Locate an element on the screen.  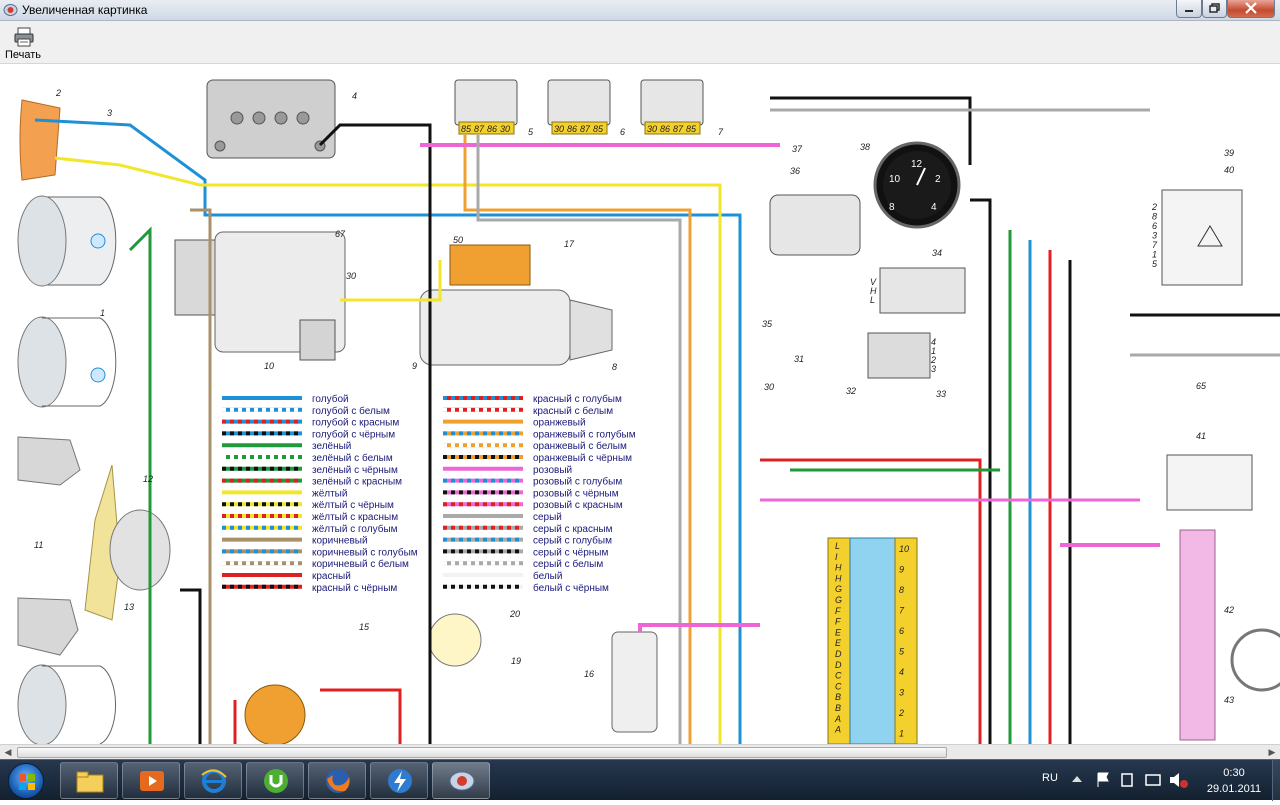
relay-7-pin: 30 is located at coordinates (652, 129).